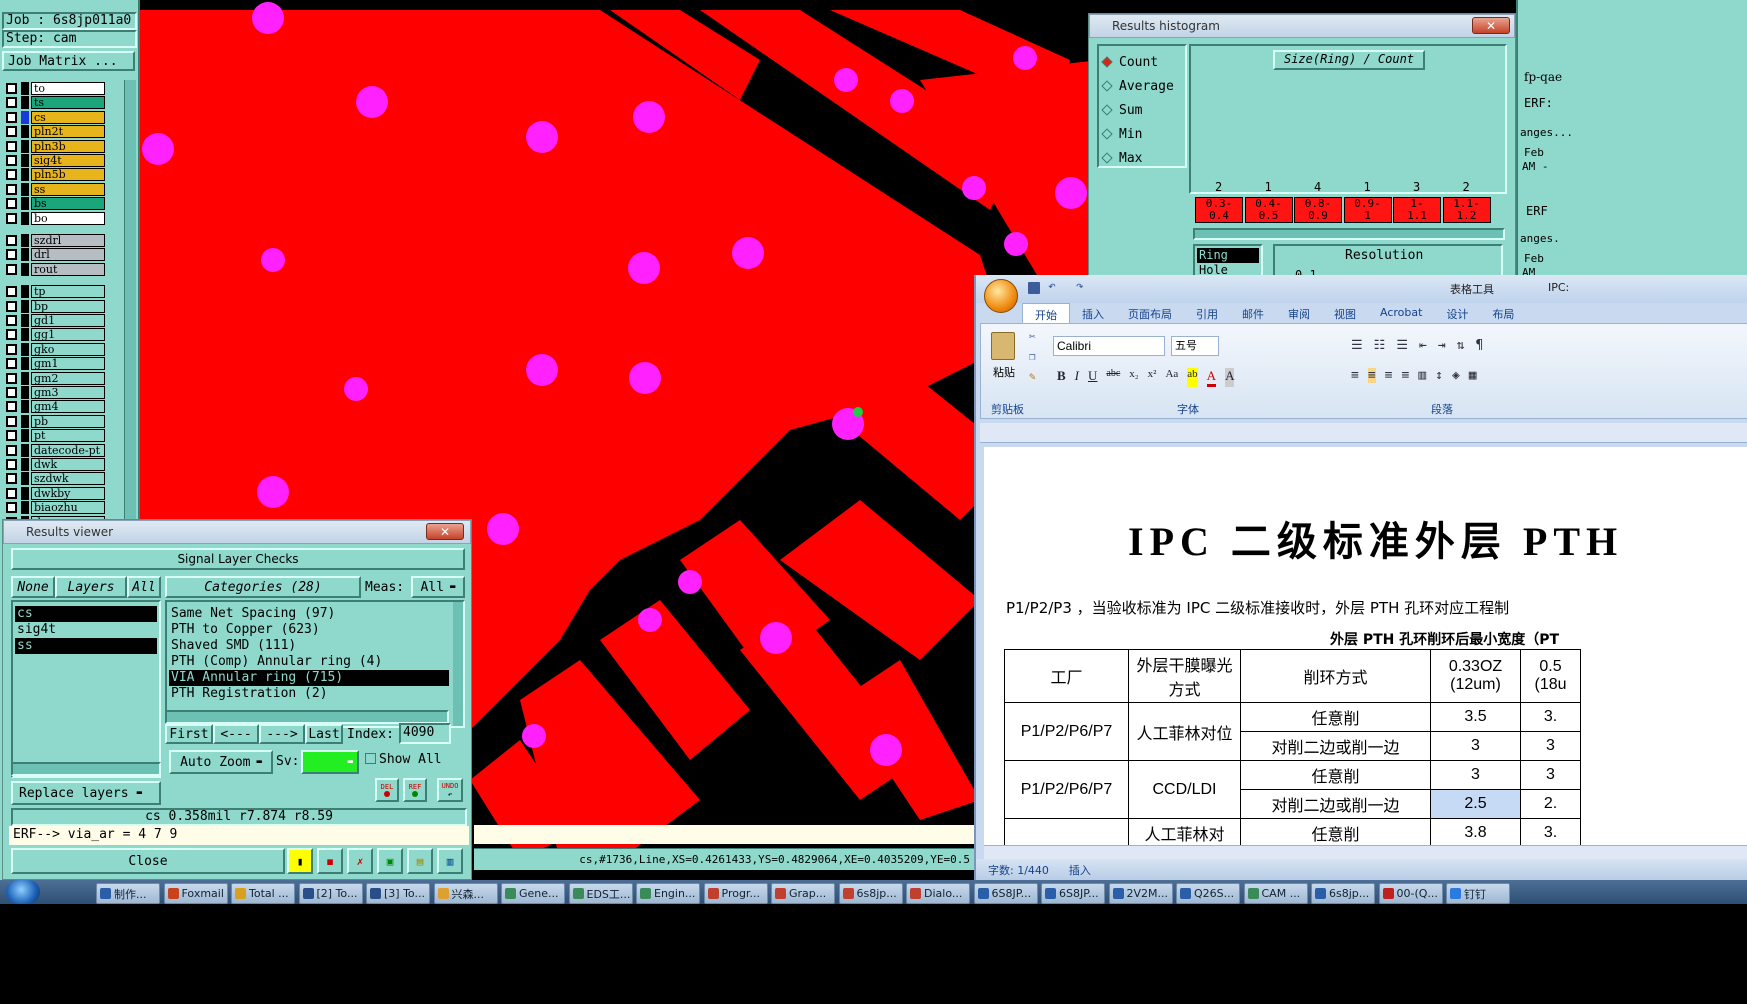 Image resolution: width=1747 pixels, height=1004 pixels. I want to click on layer-row: bo, so click(55, 218).